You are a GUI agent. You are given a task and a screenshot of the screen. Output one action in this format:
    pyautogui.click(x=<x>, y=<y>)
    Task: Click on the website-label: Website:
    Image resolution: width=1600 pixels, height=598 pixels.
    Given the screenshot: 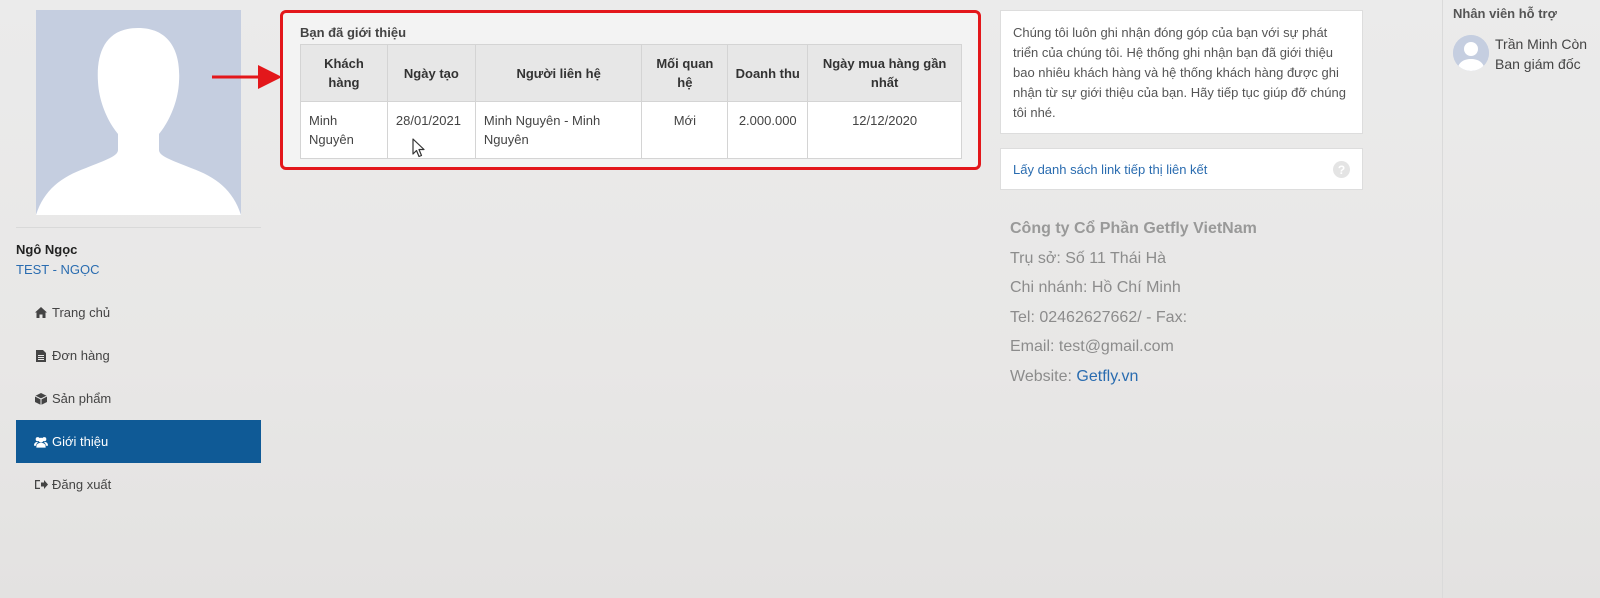 What is the action you would take?
    pyautogui.click(x=1043, y=376)
    